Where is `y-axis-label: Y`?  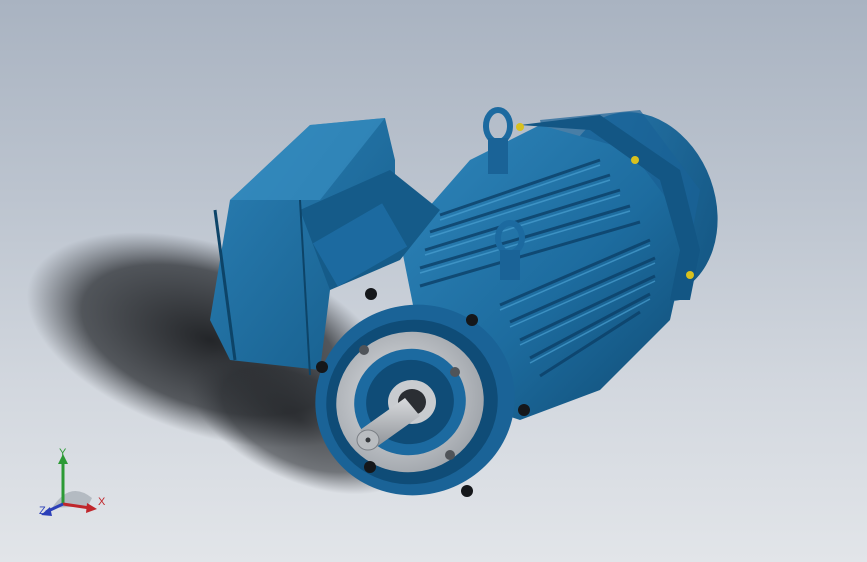 y-axis-label: Y is located at coordinates (63, 453).